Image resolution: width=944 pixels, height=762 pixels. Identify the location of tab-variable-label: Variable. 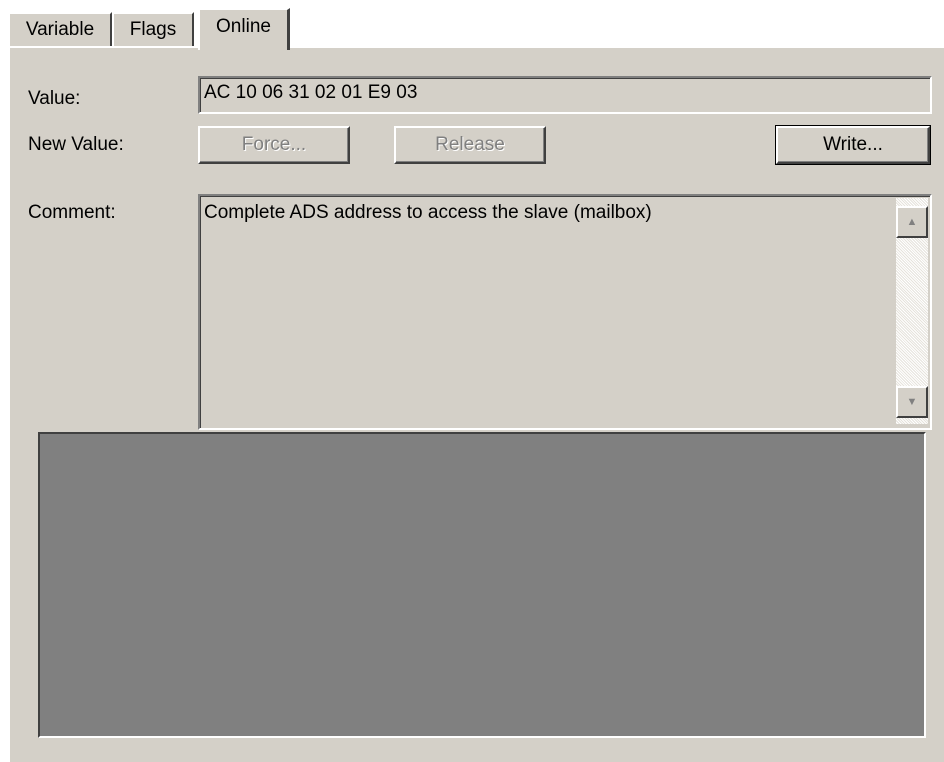
(60, 29).